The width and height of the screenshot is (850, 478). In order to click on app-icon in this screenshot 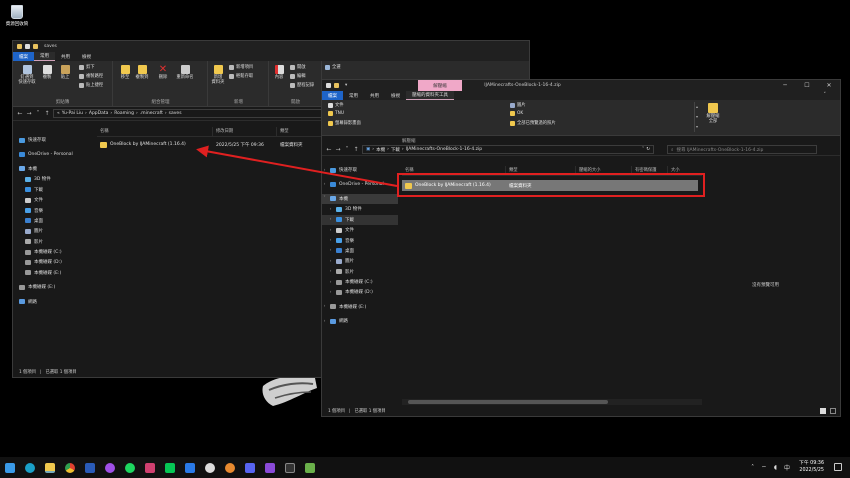, I will do `click(230, 467)`.